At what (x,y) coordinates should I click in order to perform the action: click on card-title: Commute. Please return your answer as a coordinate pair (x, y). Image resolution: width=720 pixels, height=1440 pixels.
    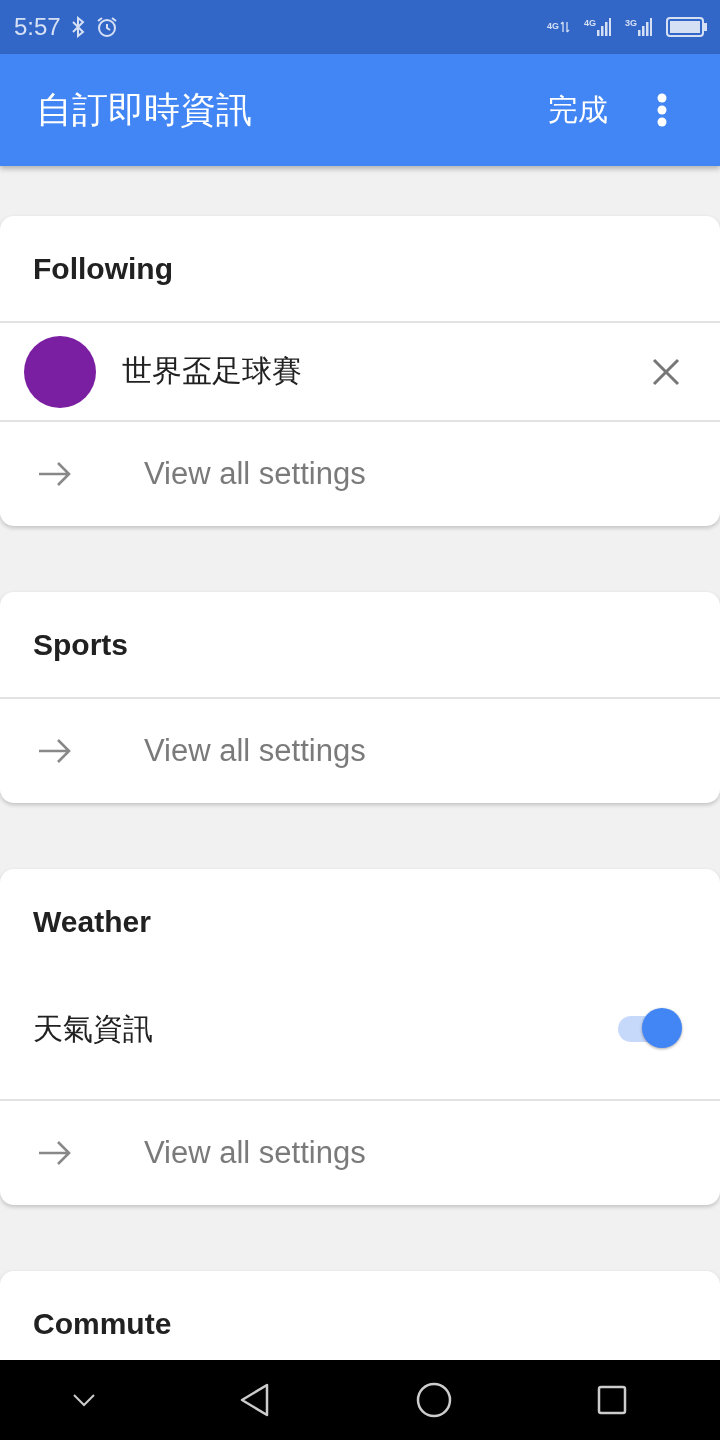
    Looking at the image, I should click on (102, 1323).